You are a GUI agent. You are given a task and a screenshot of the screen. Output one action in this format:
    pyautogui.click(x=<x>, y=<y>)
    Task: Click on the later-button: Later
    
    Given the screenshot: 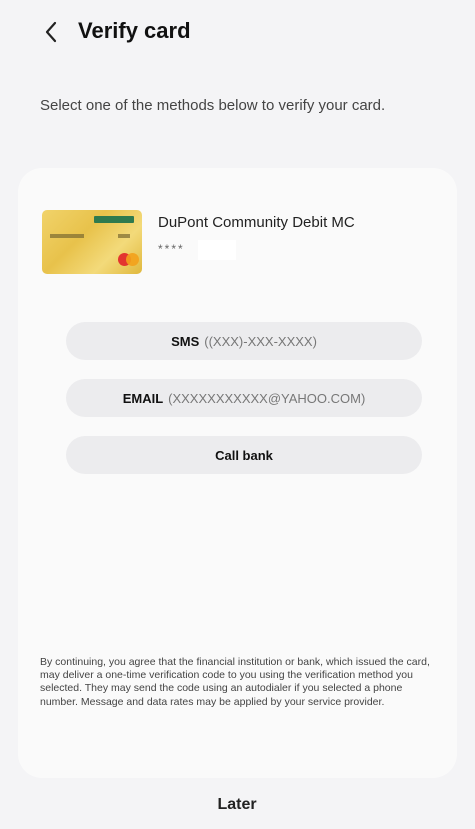 What is the action you would take?
    pyautogui.click(x=237, y=809)
    